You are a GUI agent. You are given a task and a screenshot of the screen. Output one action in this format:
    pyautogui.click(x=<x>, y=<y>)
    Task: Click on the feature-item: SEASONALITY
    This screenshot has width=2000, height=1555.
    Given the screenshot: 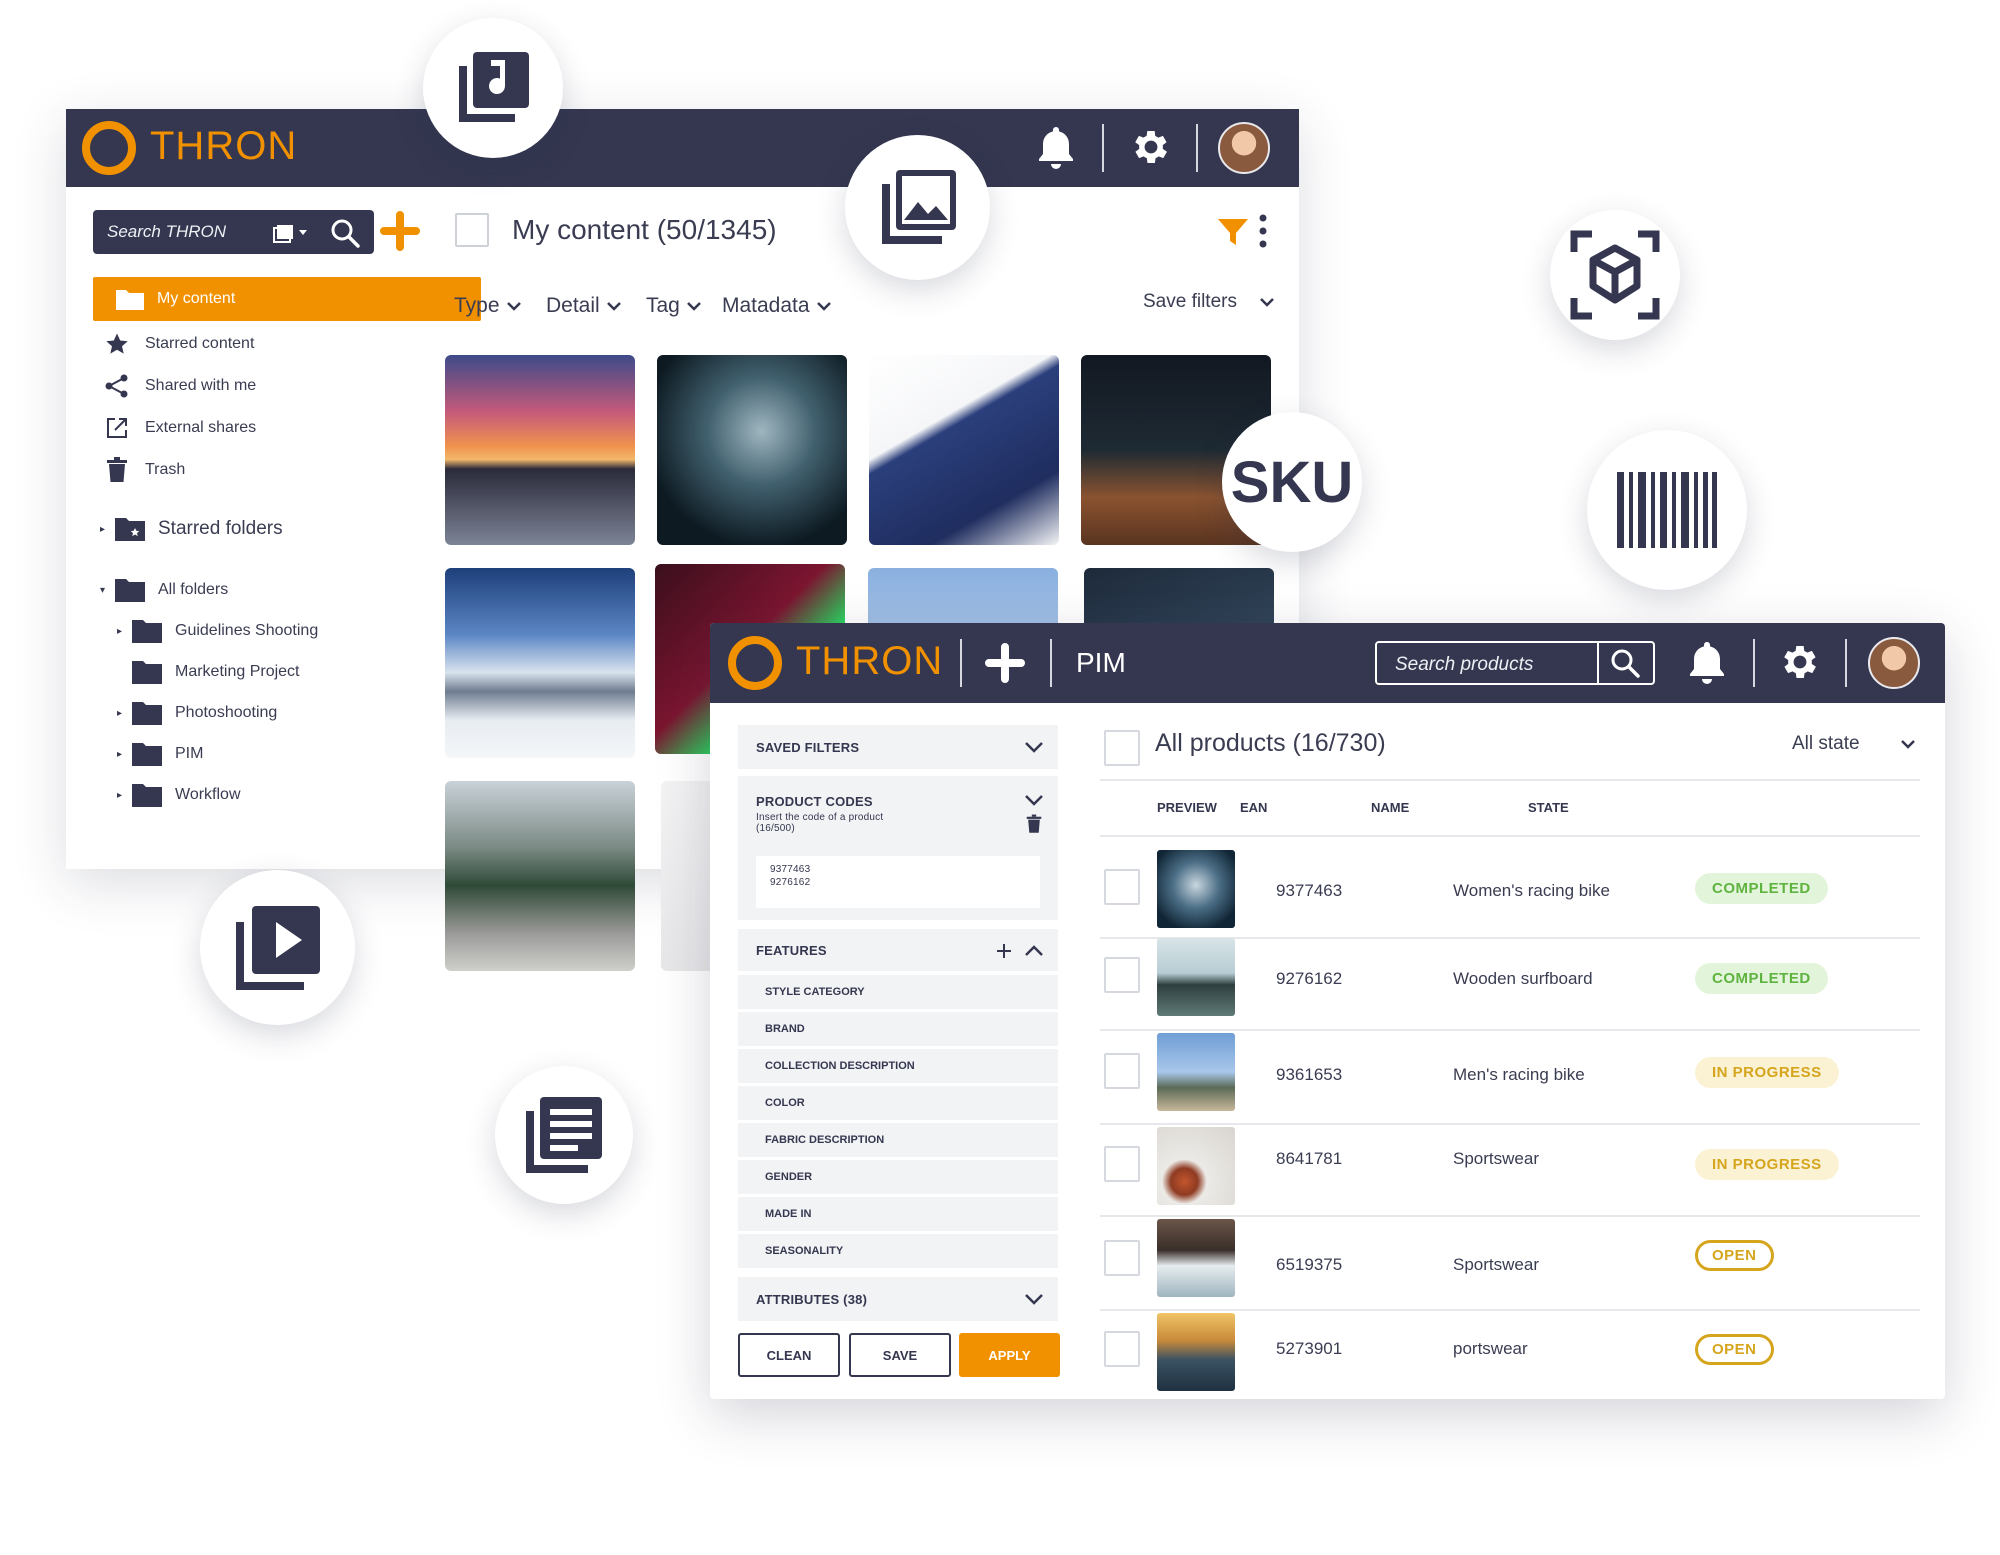 What is the action you would take?
    pyautogui.click(x=898, y=1252)
    